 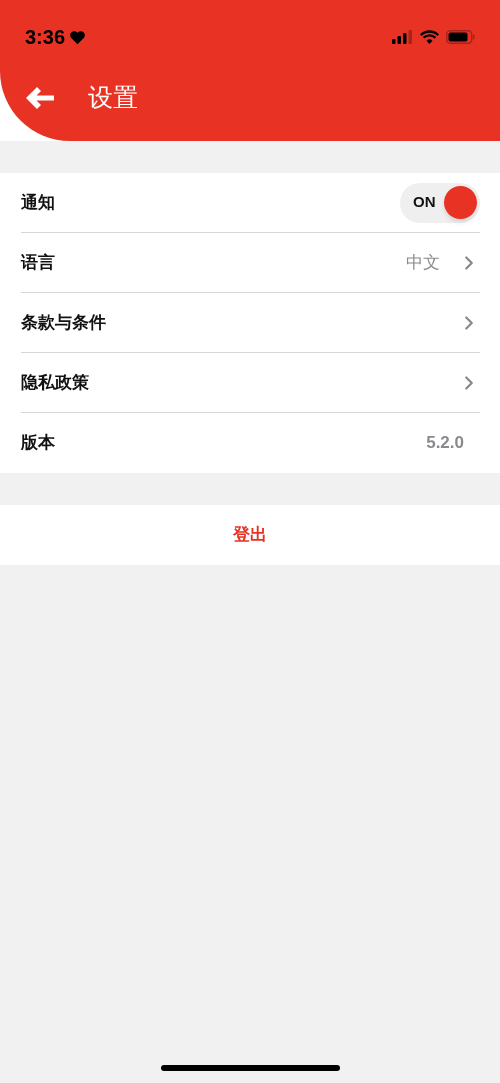 What do you see at coordinates (402, 37) in the screenshot?
I see `signal-icon` at bounding box center [402, 37].